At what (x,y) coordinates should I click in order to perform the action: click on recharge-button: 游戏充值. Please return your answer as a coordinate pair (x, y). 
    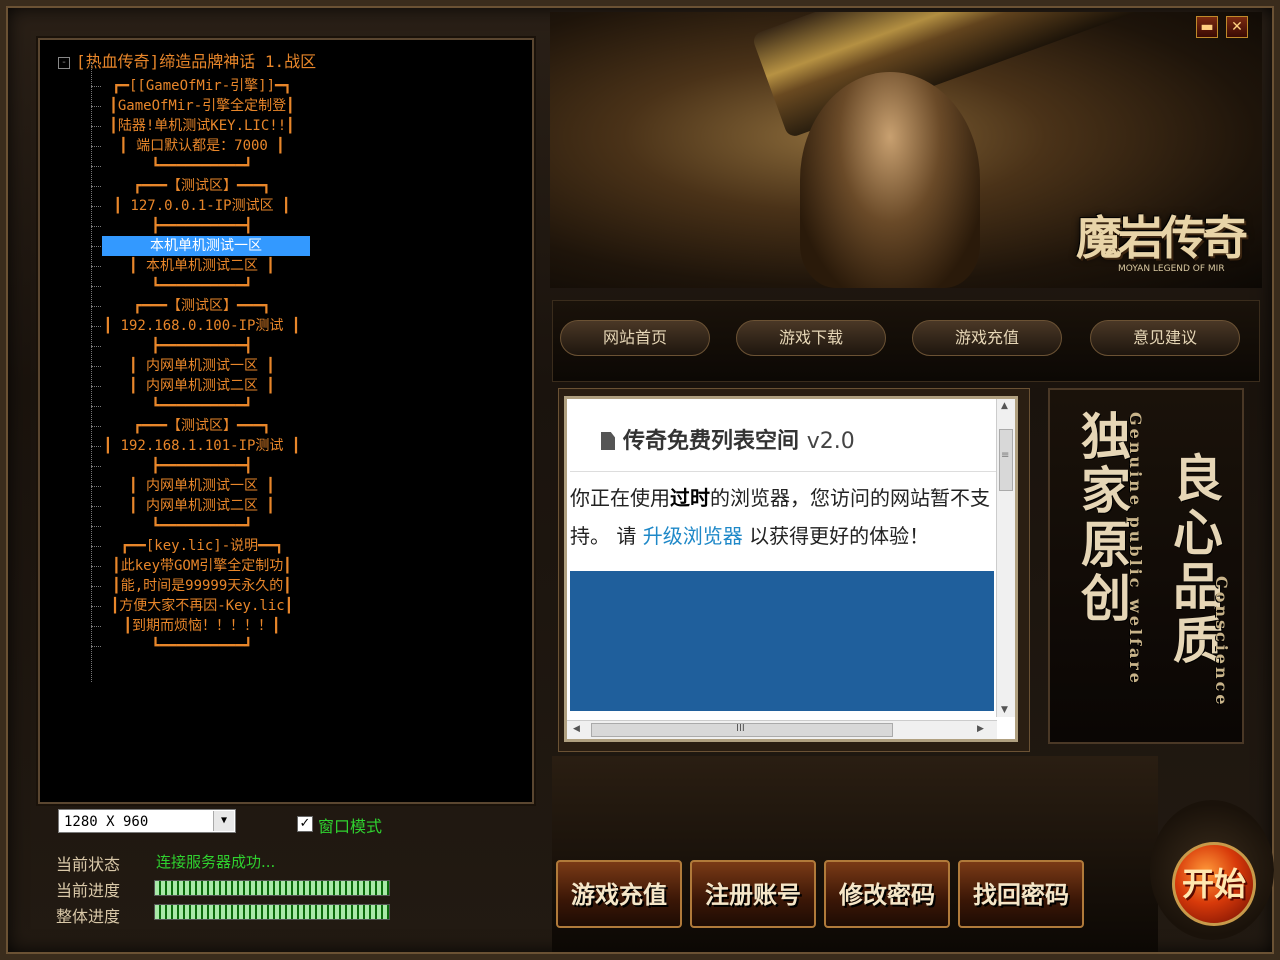
    Looking at the image, I should click on (619, 894).